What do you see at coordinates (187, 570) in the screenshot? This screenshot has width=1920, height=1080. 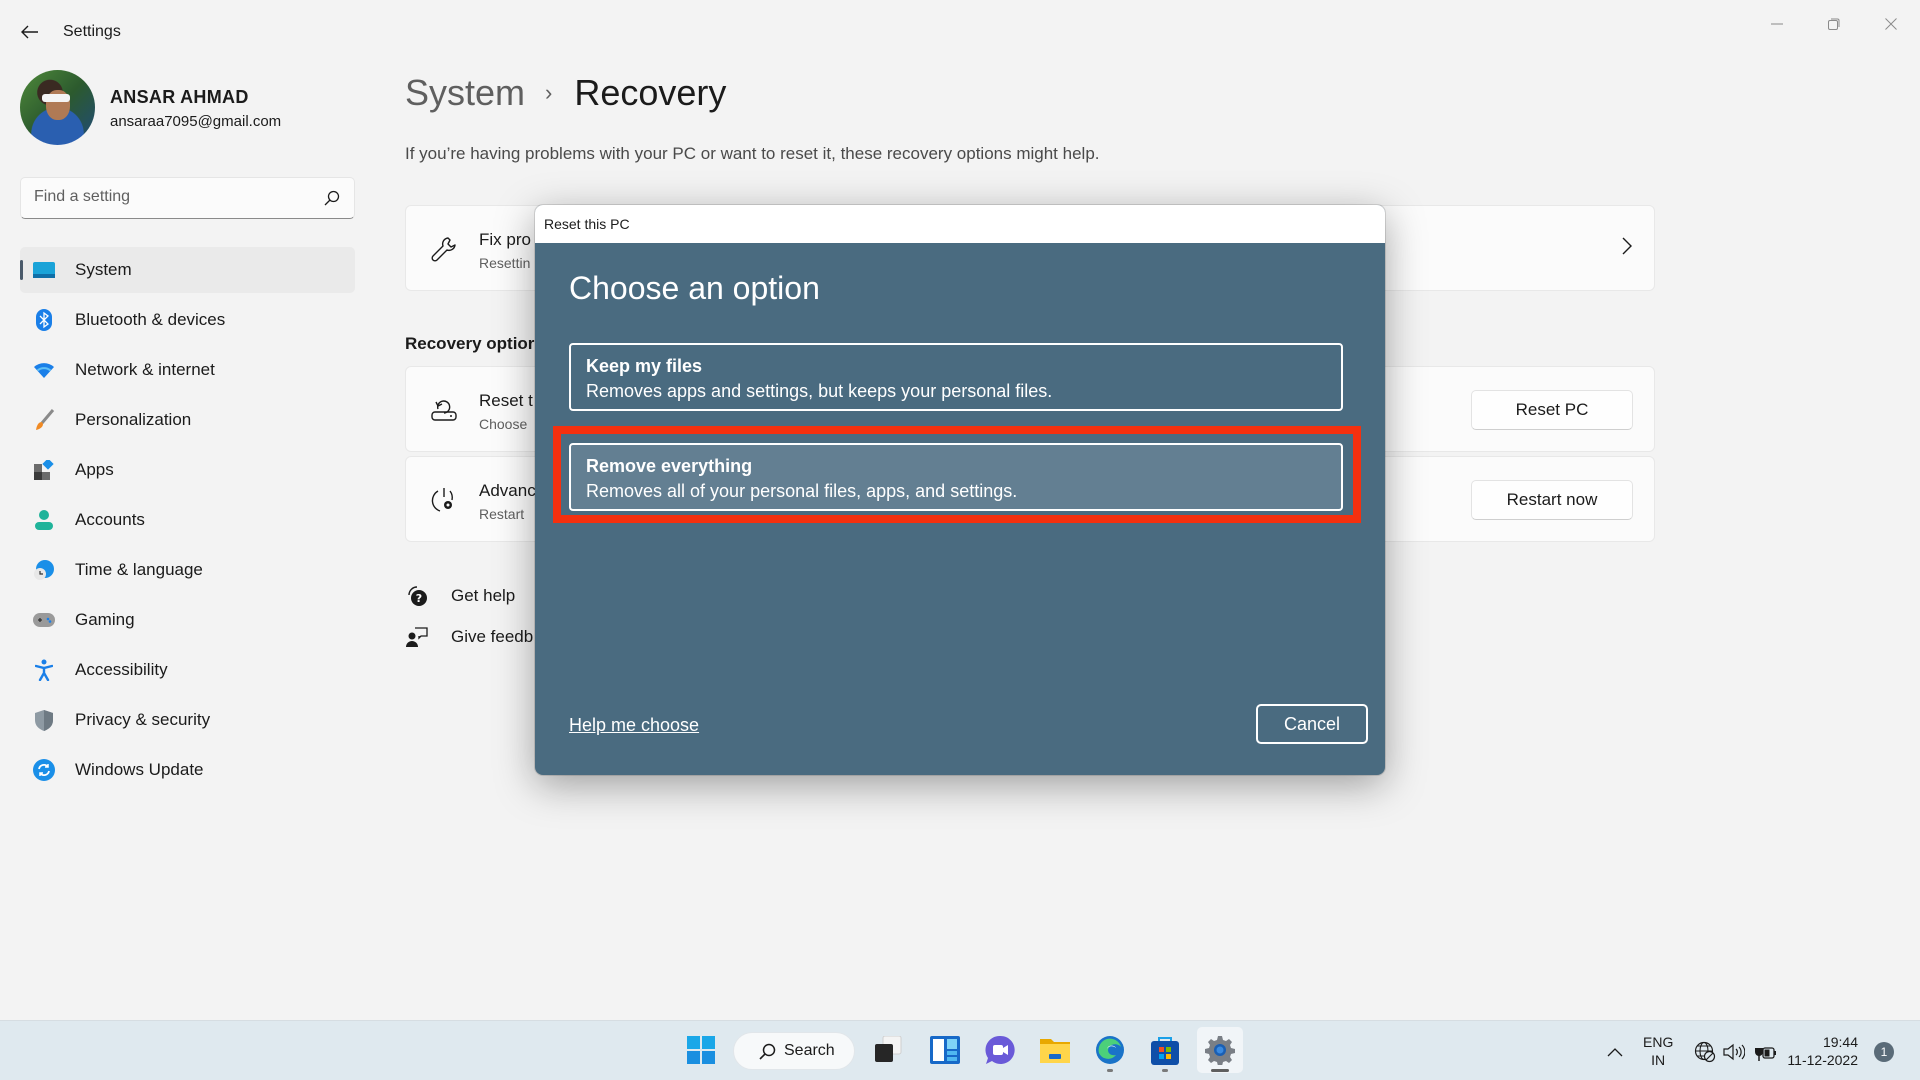 I see `sidebar-item-time-language: Time & language` at bounding box center [187, 570].